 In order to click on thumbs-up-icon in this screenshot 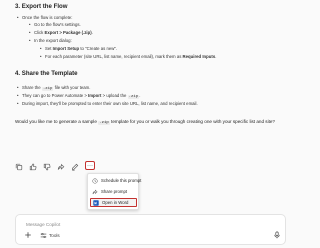, I will do `click(33, 167)`.